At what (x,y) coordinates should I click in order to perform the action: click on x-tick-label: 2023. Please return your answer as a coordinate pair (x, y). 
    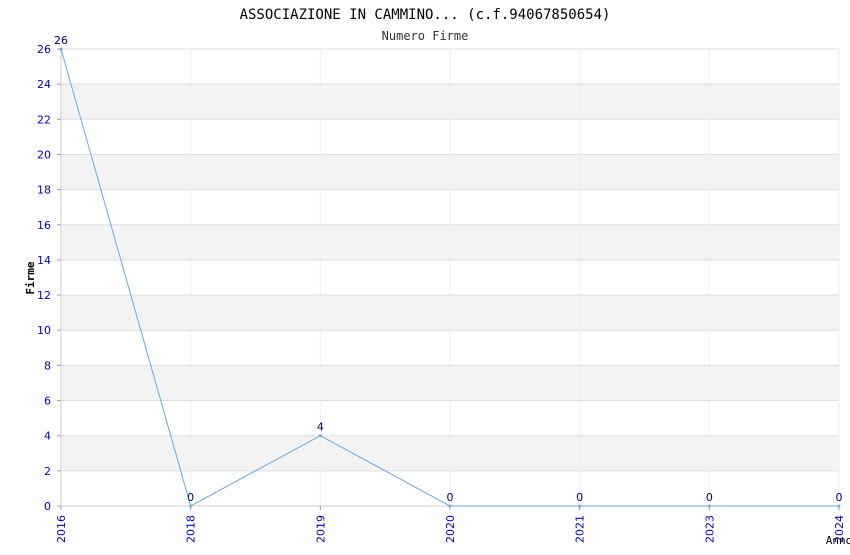
    Looking at the image, I should click on (709, 529).